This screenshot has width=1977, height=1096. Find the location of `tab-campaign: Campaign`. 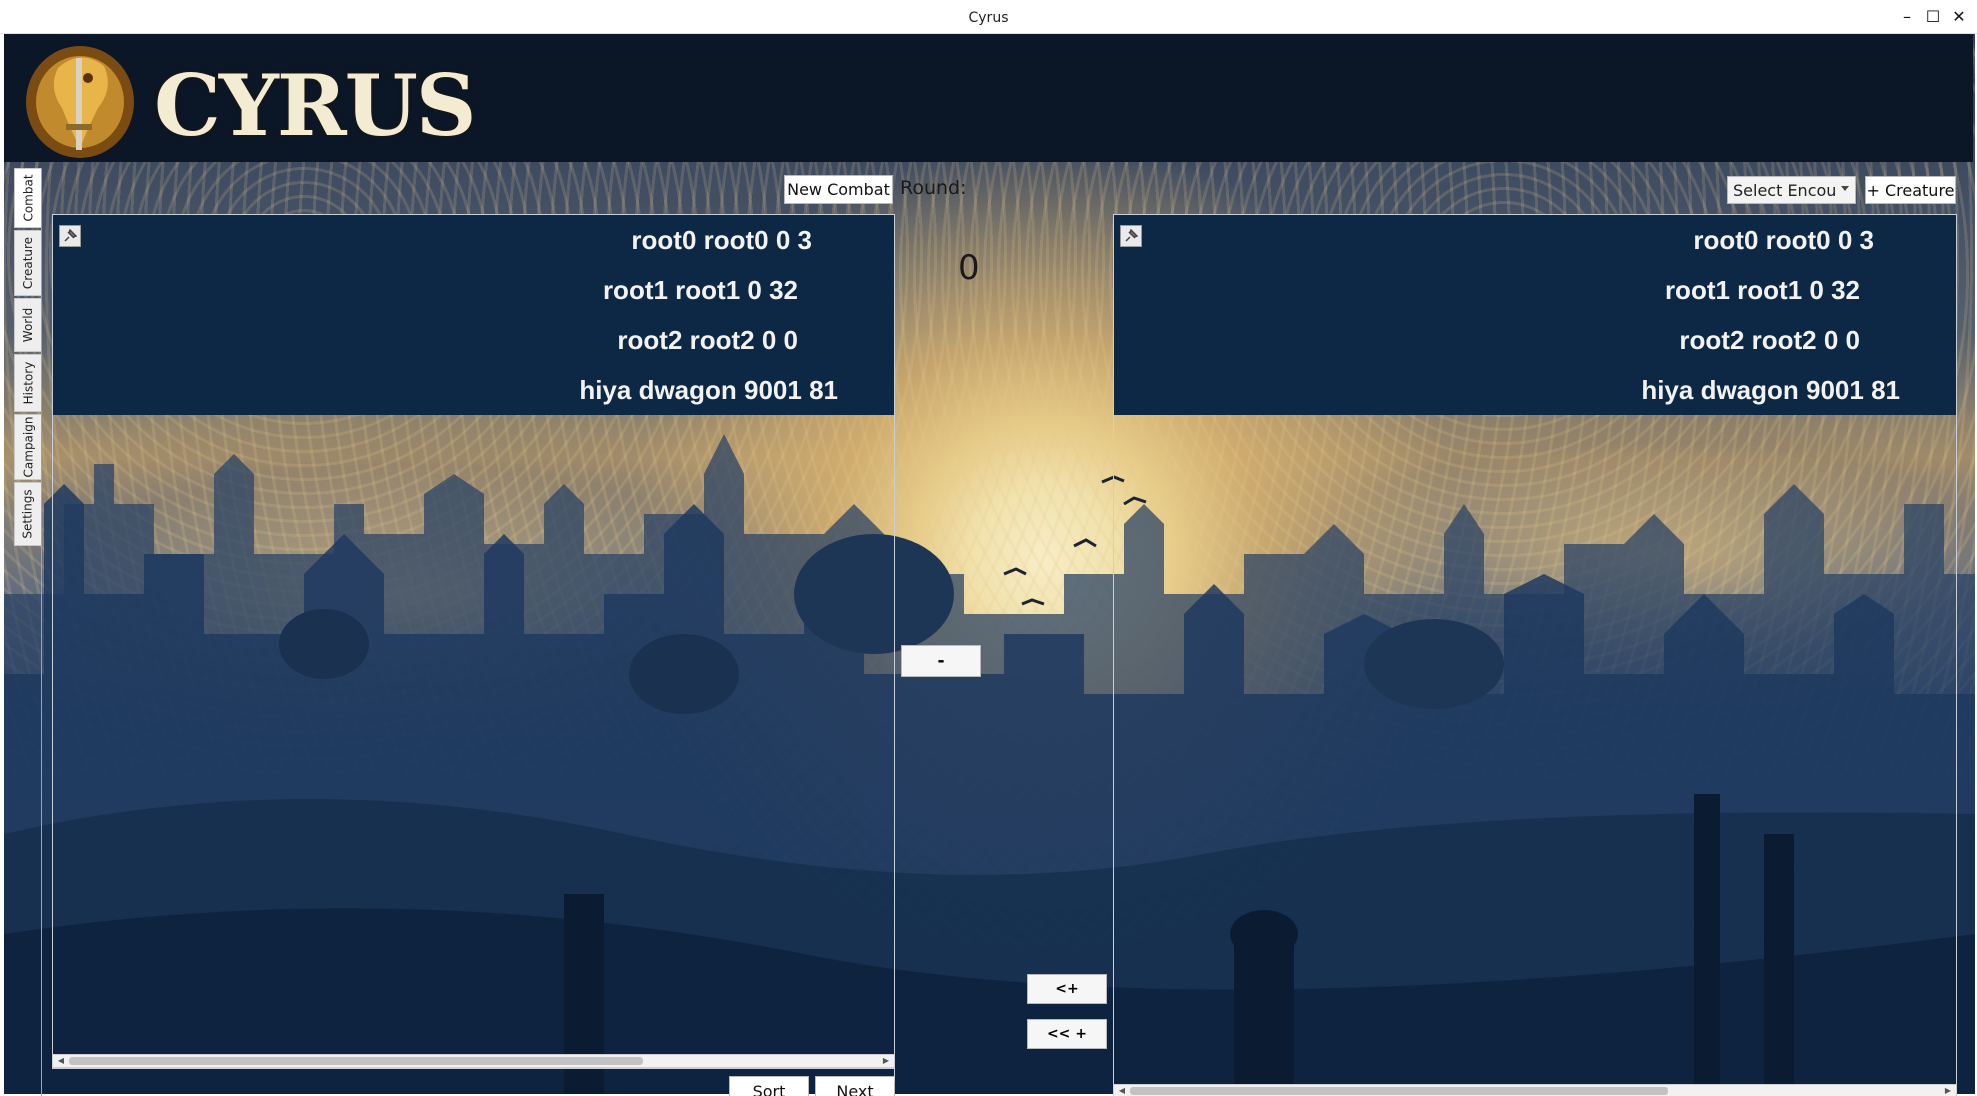

tab-campaign: Campaign is located at coordinates (28, 447).